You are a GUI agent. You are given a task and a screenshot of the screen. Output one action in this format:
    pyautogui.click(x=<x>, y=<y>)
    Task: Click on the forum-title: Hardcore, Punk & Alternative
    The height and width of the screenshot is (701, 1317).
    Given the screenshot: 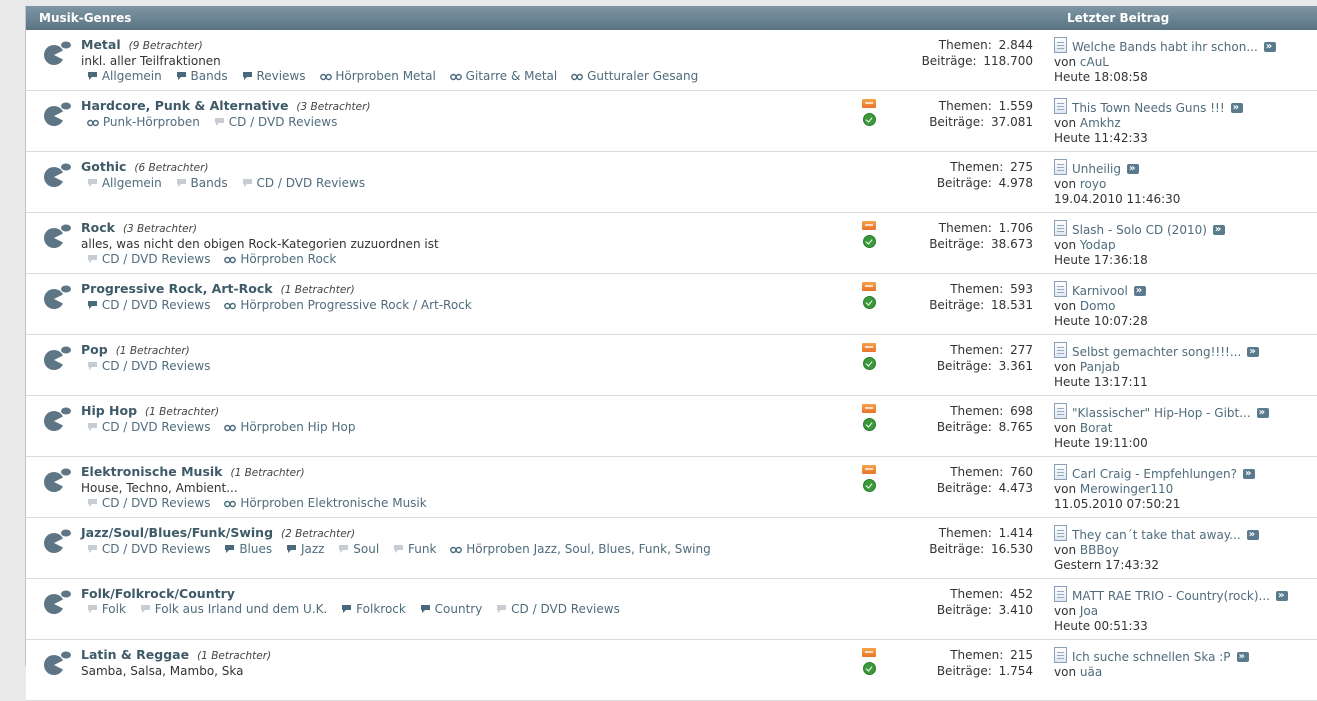 What is the action you would take?
    pyautogui.click(x=184, y=105)
    